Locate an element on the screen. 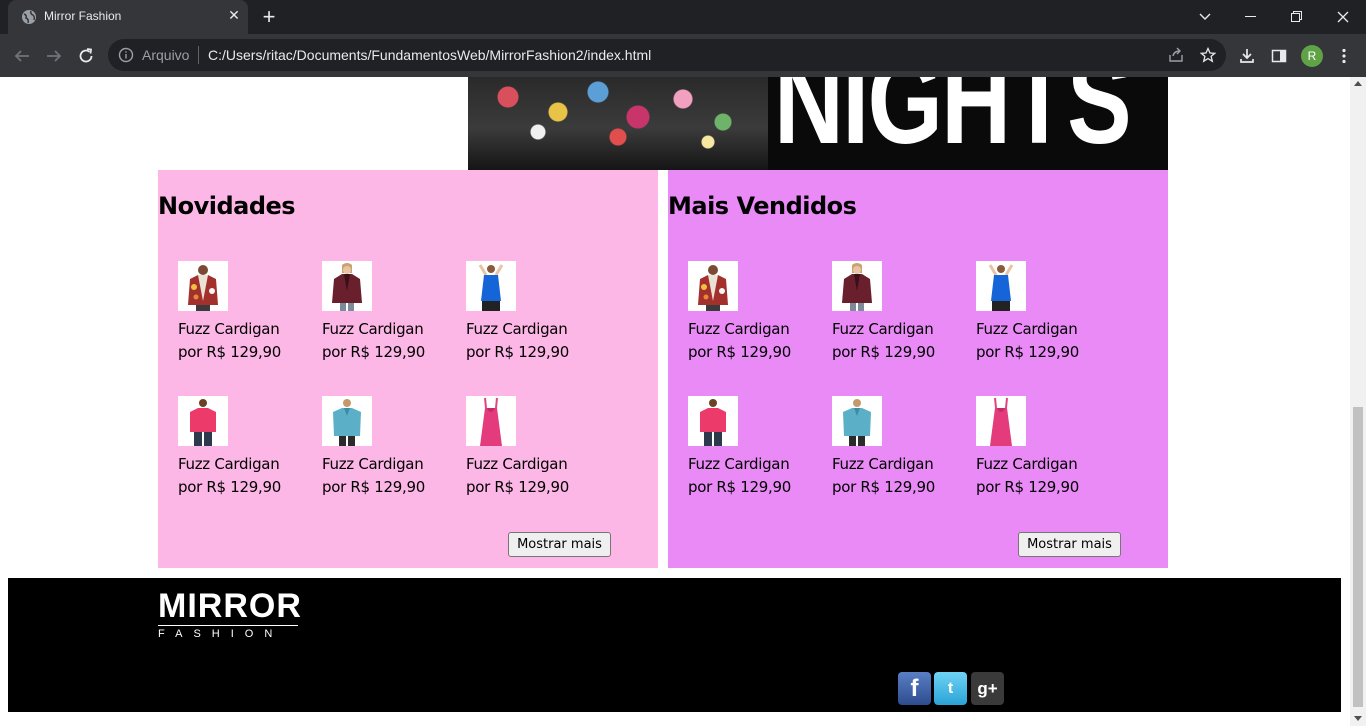 Image resolution: width=1366 pixels, height=726 pixels. minimize-icon is located at coordinates (1251, 17).